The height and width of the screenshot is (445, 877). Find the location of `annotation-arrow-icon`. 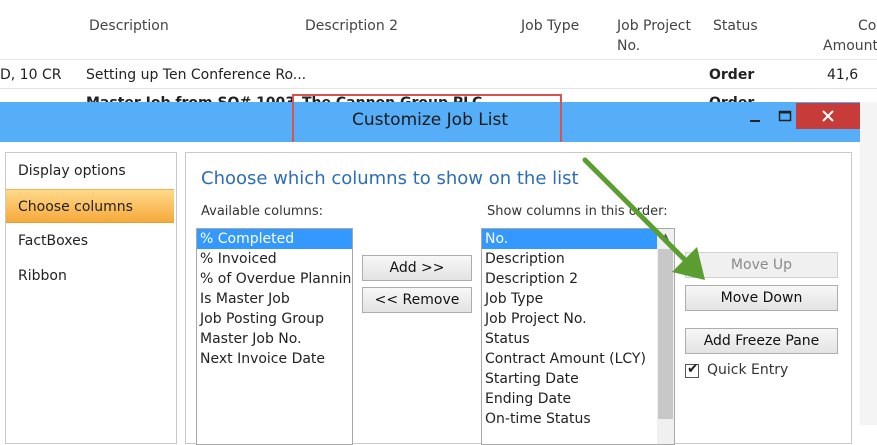

annotation-arrow-icon is located at coordinates (643, 218).